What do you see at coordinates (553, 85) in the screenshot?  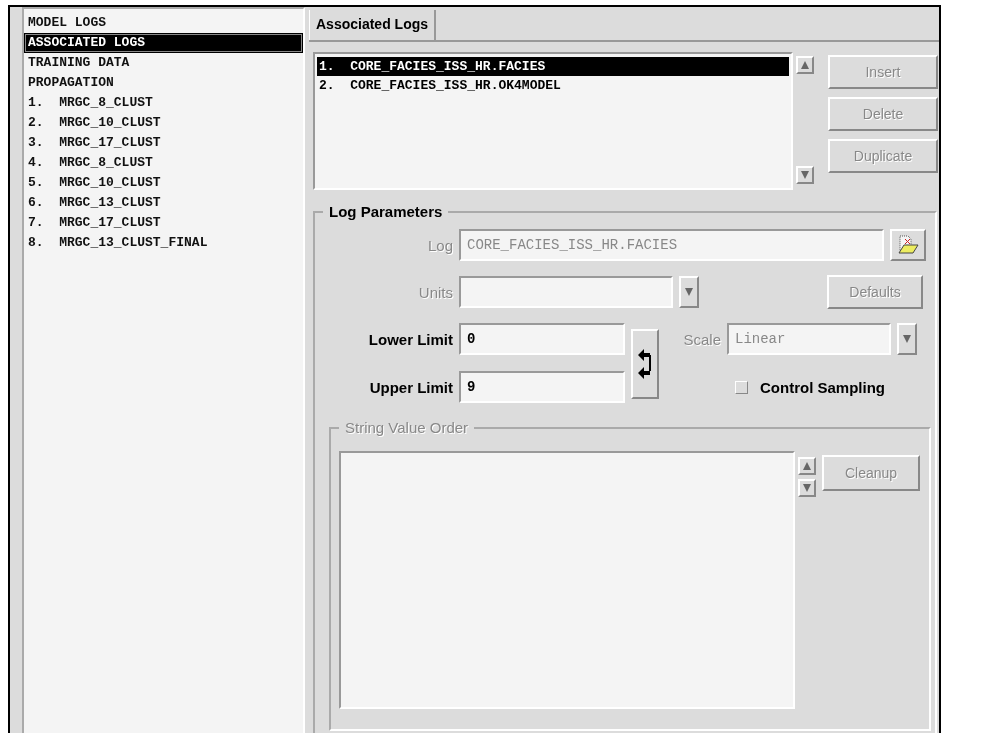 I see `list-item: 2. CORE_FACIES_ISS_HR.OK4MODEL` at bounding box center [553, 85].